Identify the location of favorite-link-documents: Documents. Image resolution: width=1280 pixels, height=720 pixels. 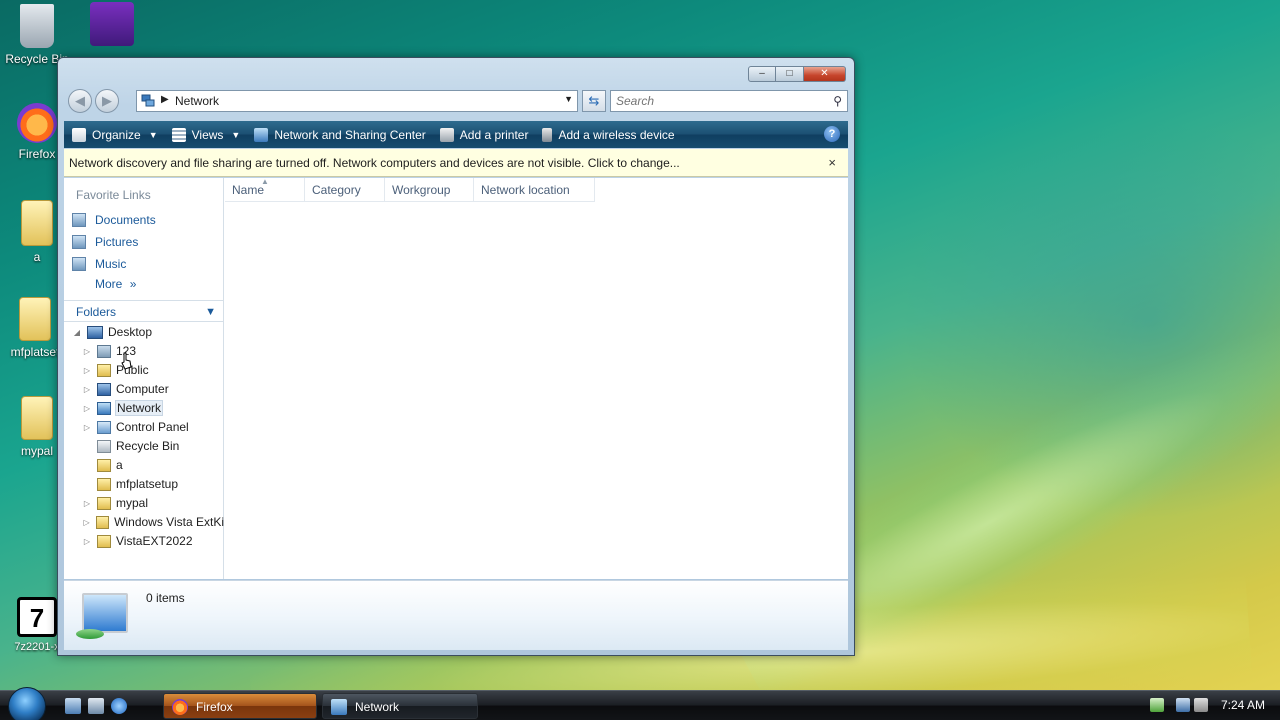
(114, 220).